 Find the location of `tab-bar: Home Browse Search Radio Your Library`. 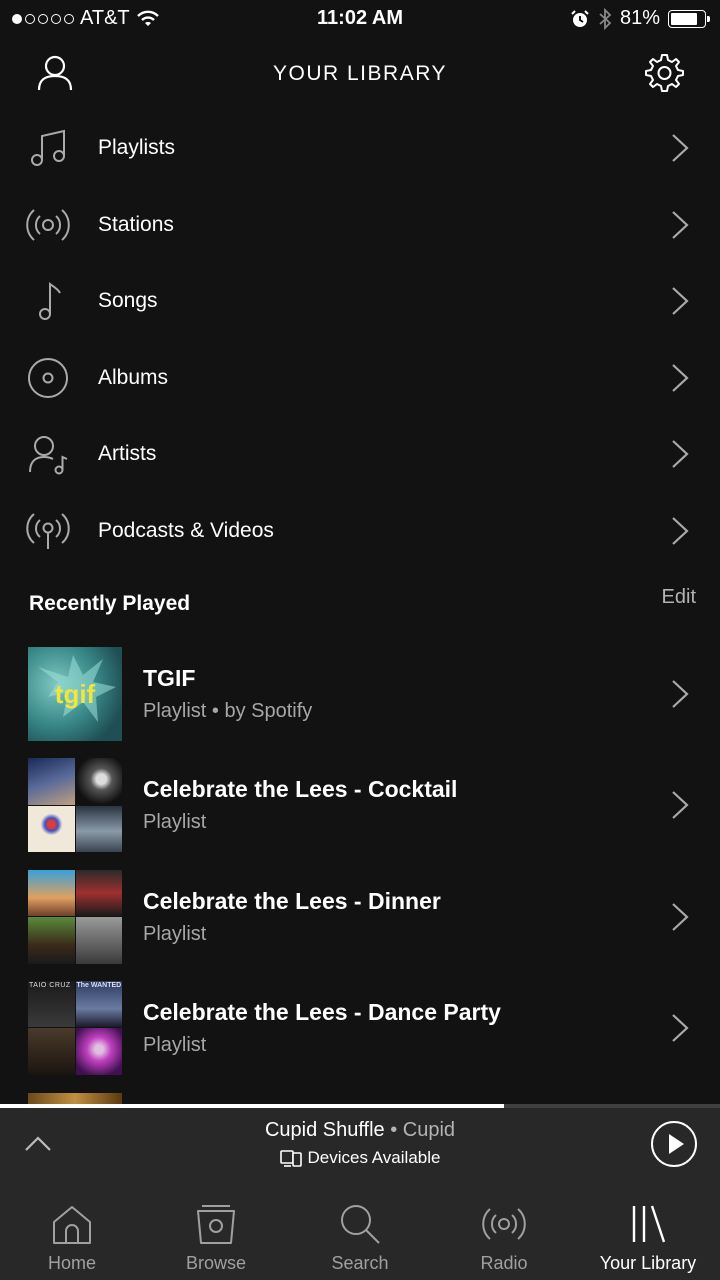

tab-bar: Home Browse Search Radio Your Library is located at coordinates (360, 1232).